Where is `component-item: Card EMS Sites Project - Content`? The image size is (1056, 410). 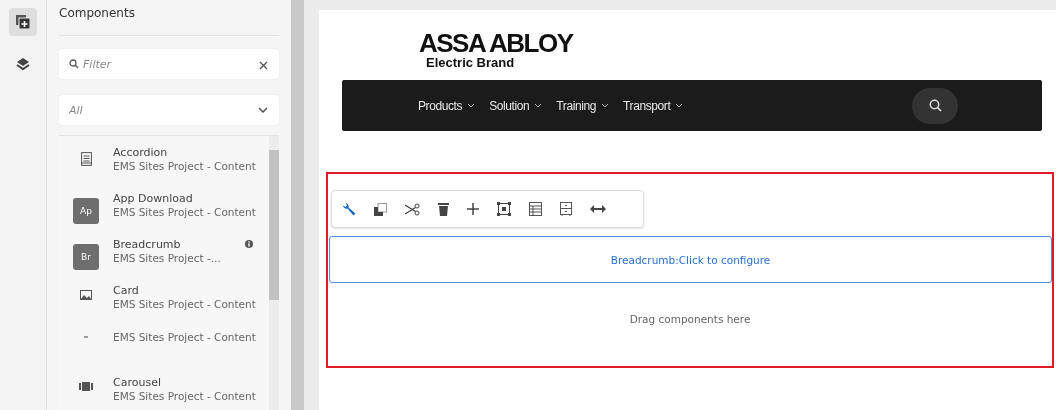 component-item: Card EMS Sites Project - Content is located at coordinates (164, 307).